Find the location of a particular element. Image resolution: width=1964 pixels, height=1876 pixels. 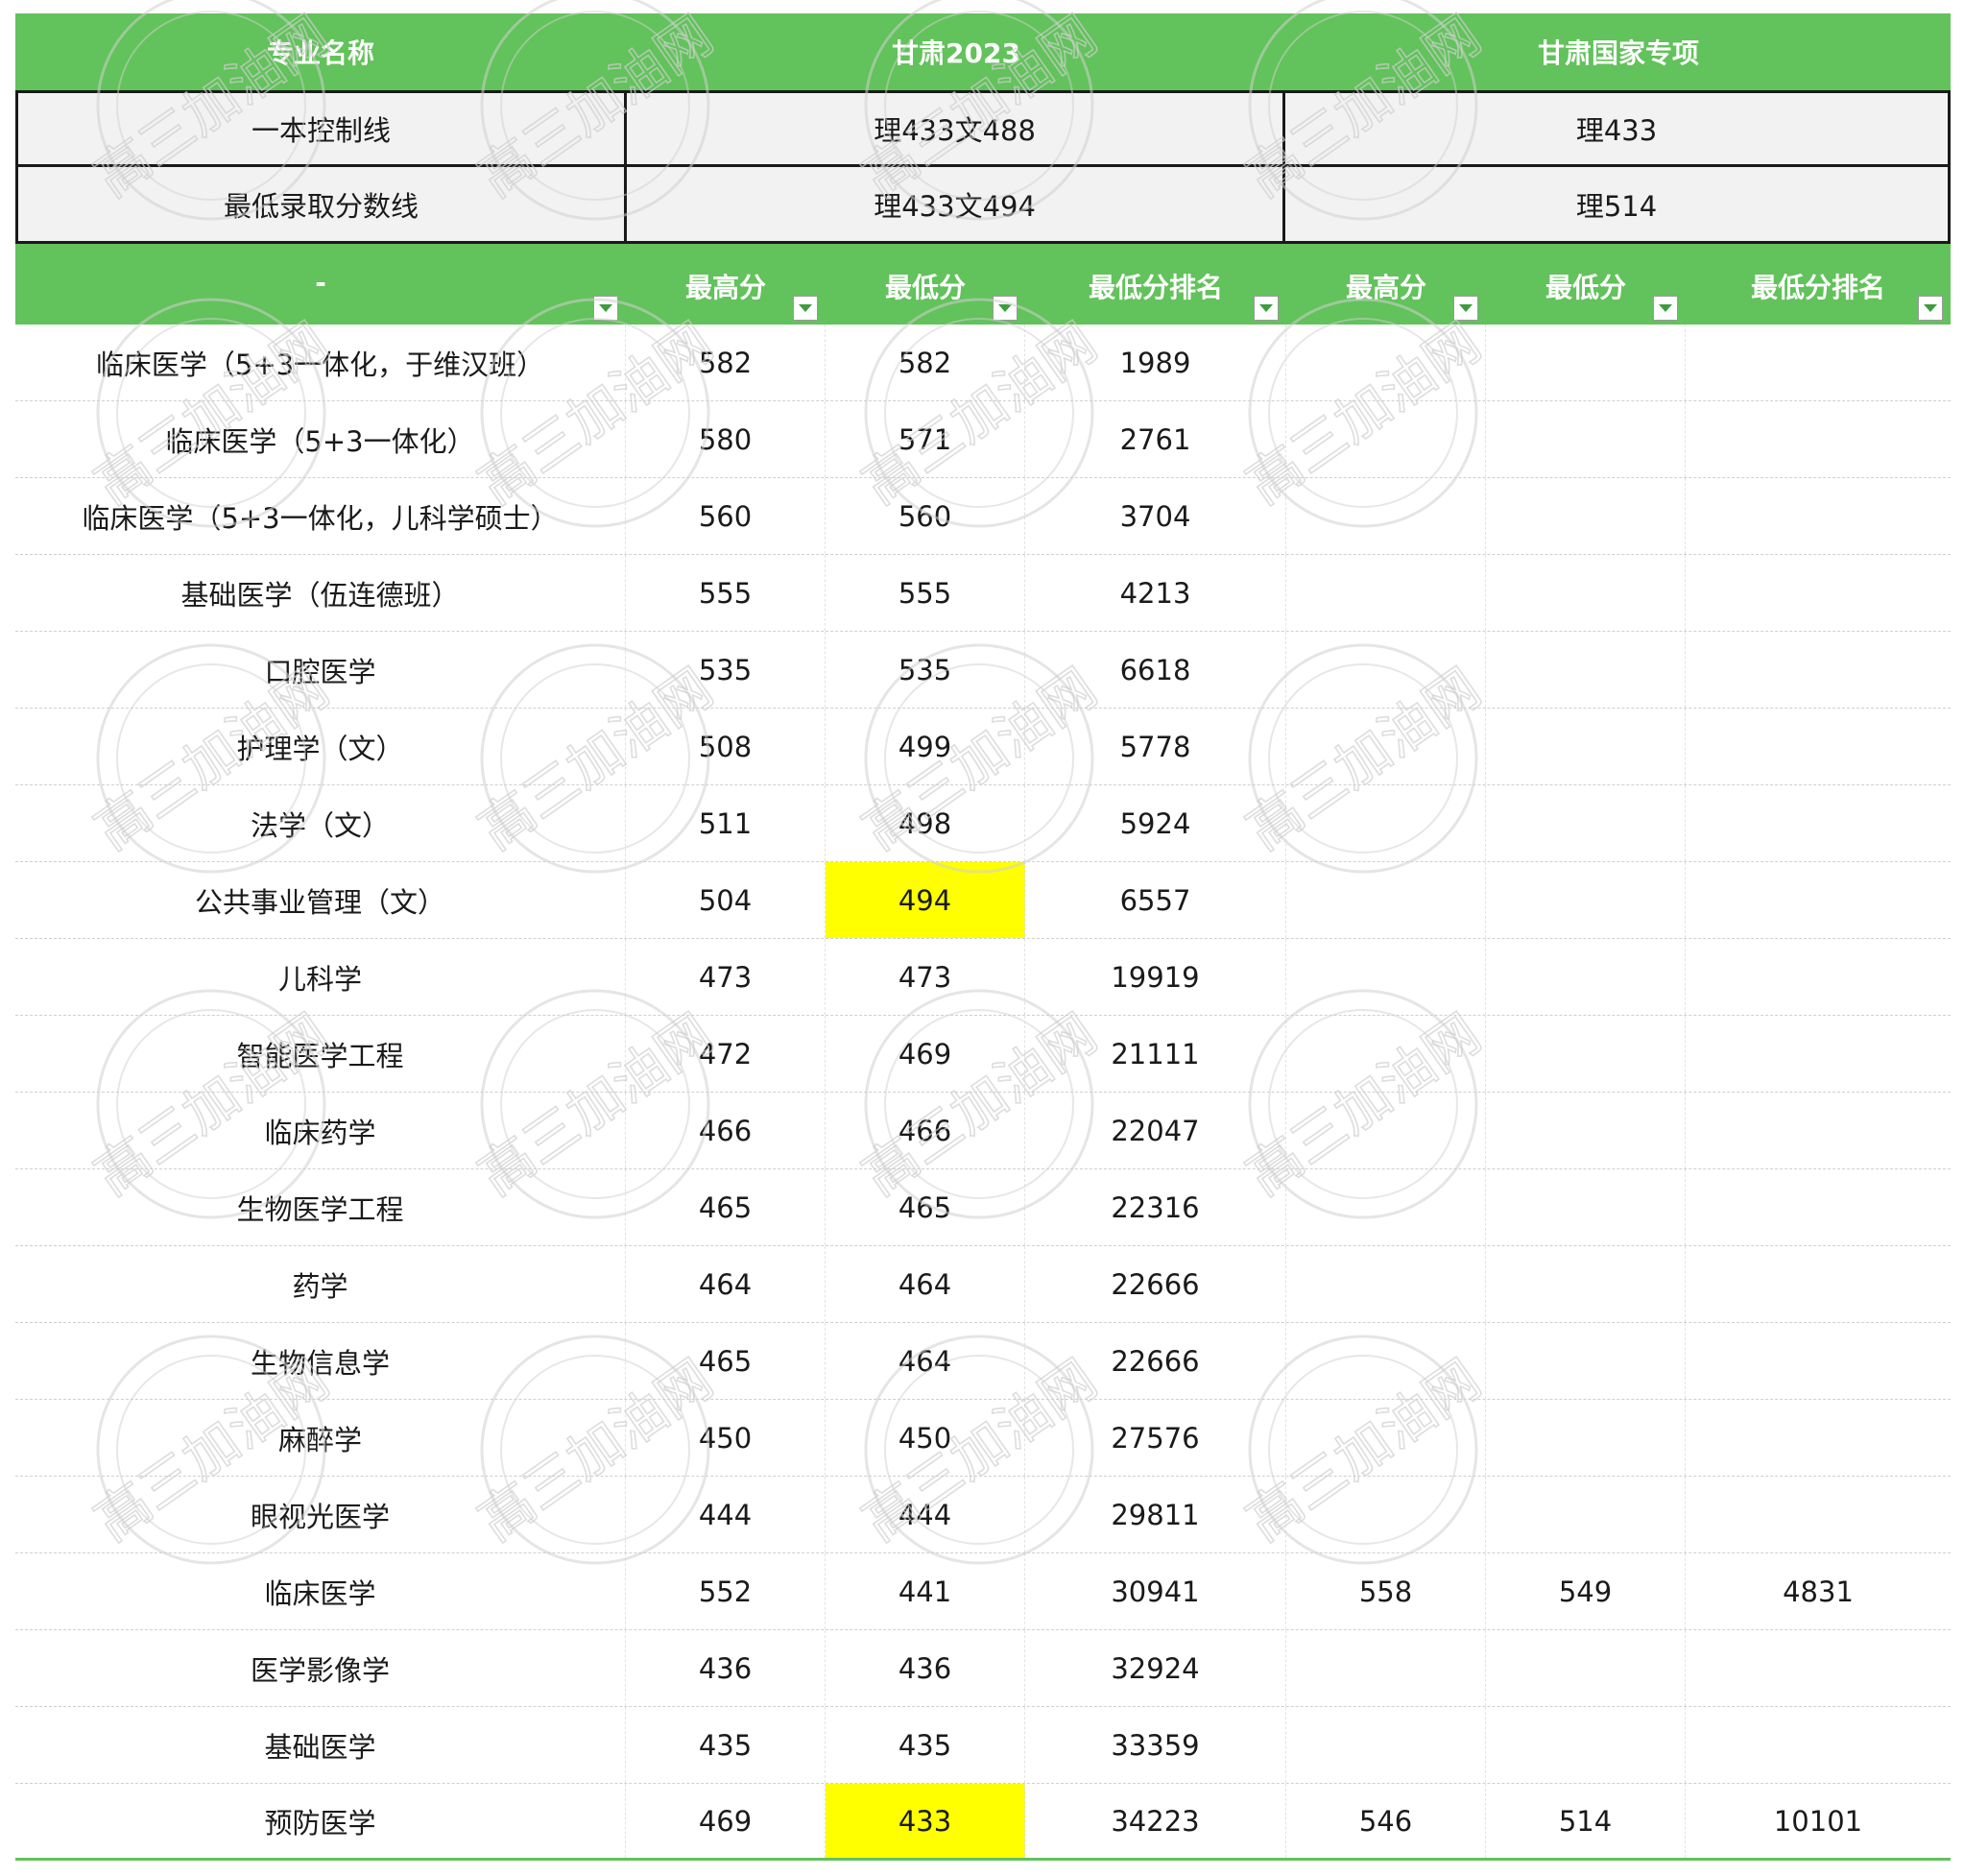

score-cell: 571 is located at coordinates (925, 439).